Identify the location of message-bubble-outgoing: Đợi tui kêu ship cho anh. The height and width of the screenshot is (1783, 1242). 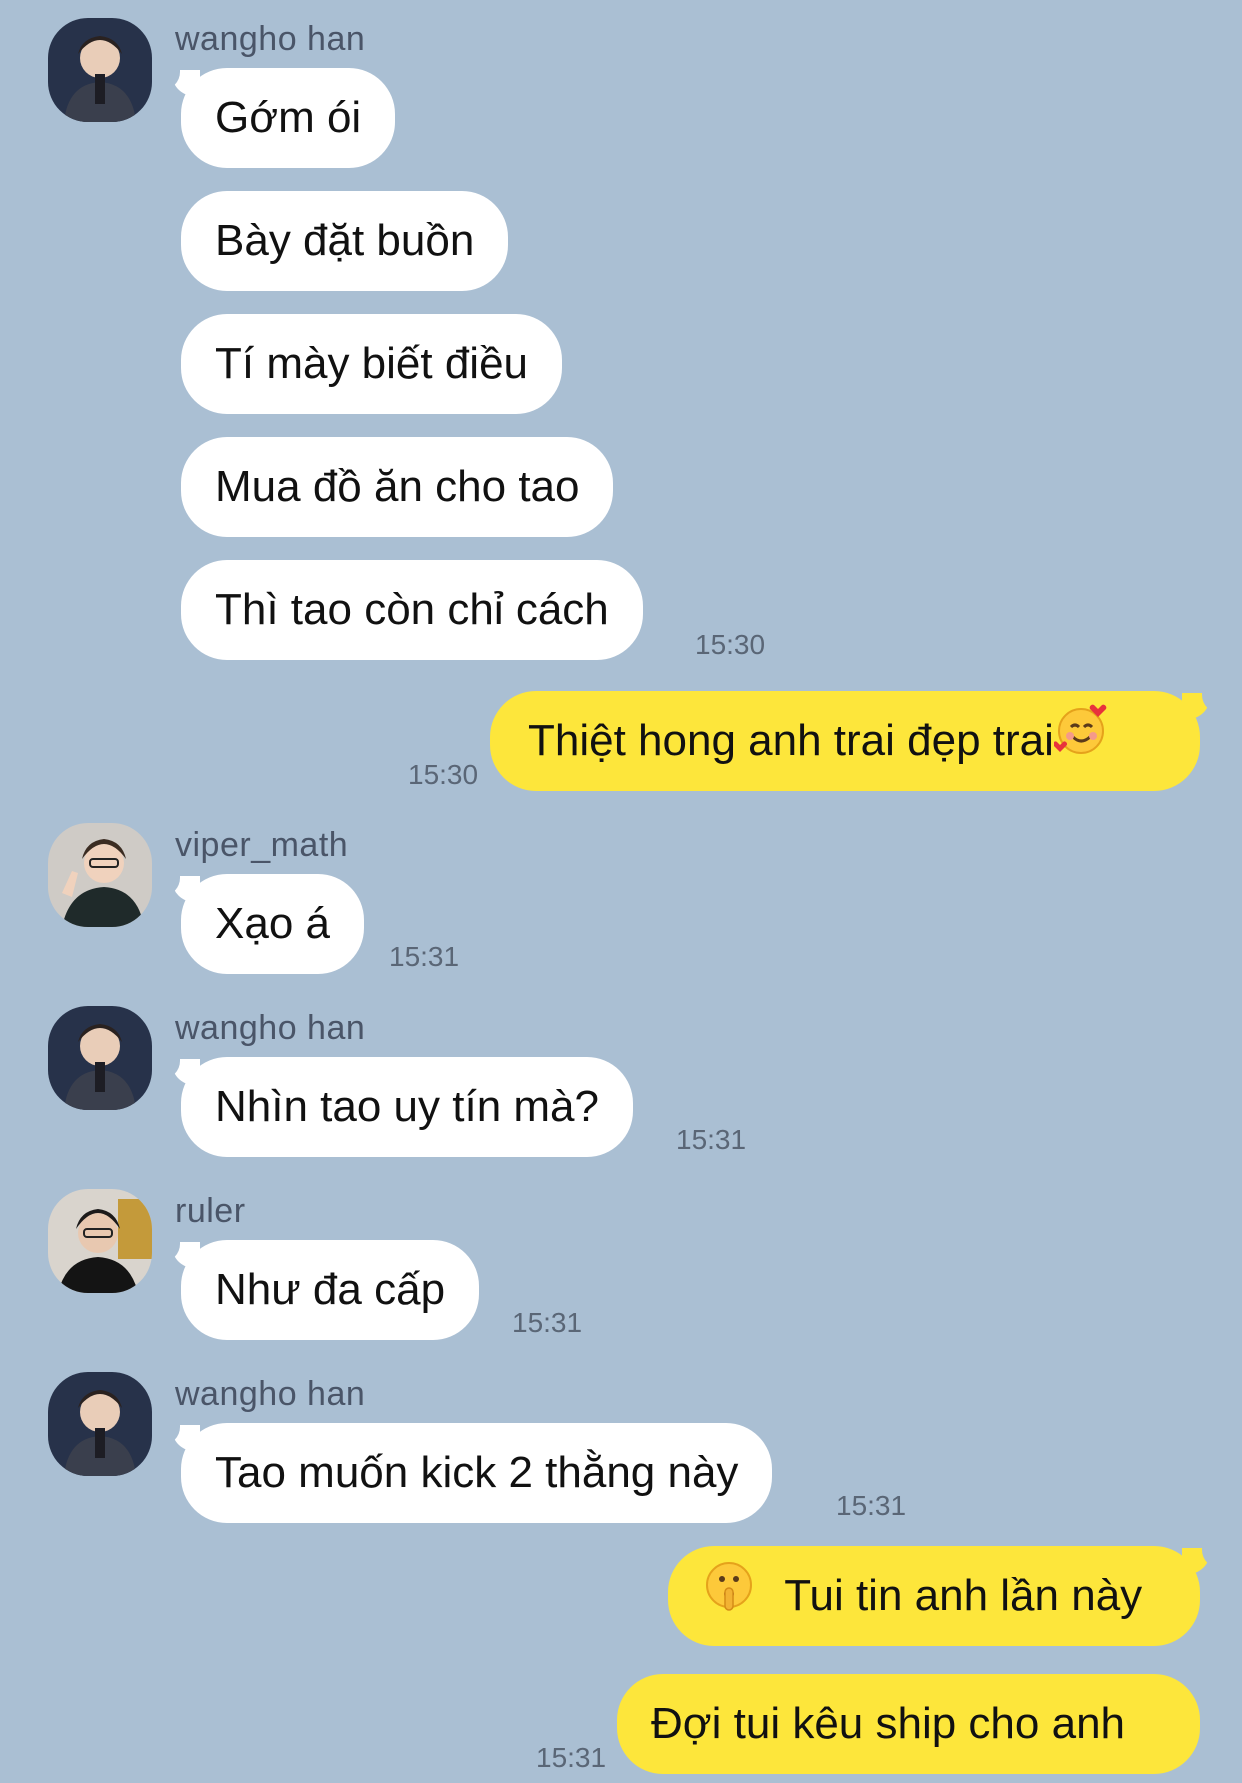
(908, 1724).